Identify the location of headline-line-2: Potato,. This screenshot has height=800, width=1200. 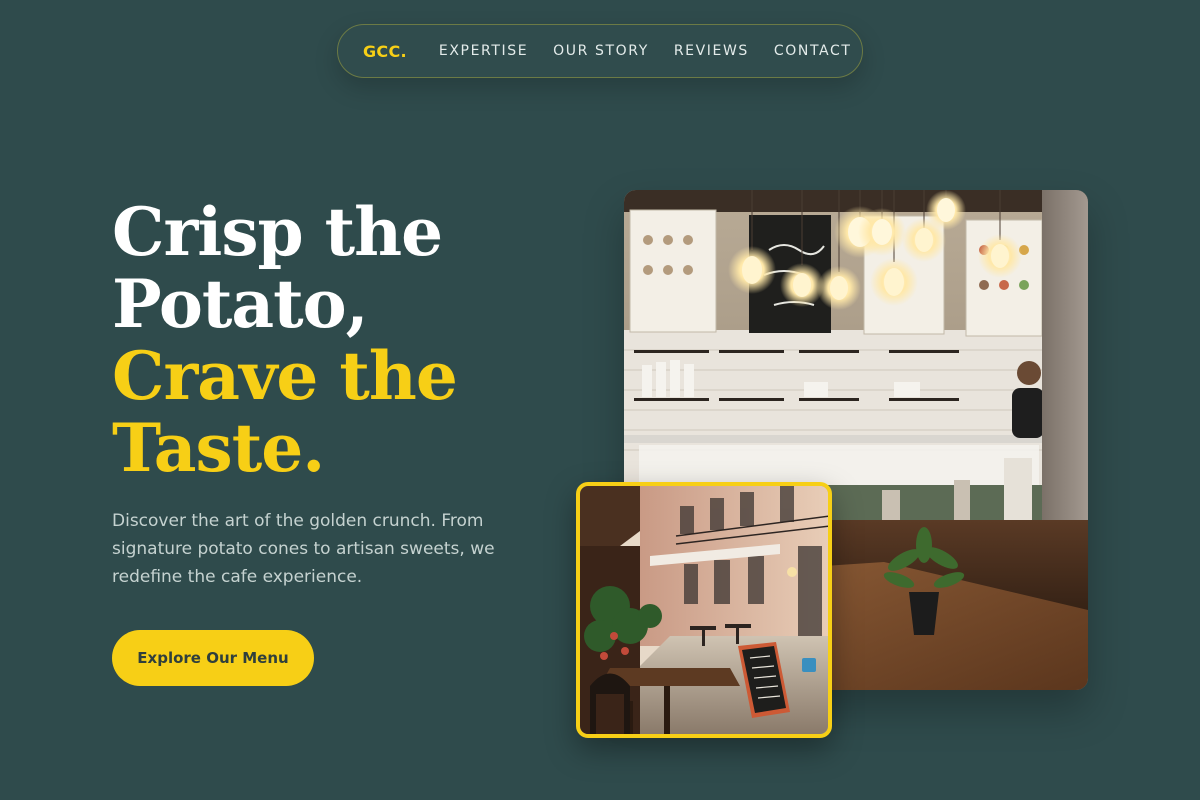
(240, 304).